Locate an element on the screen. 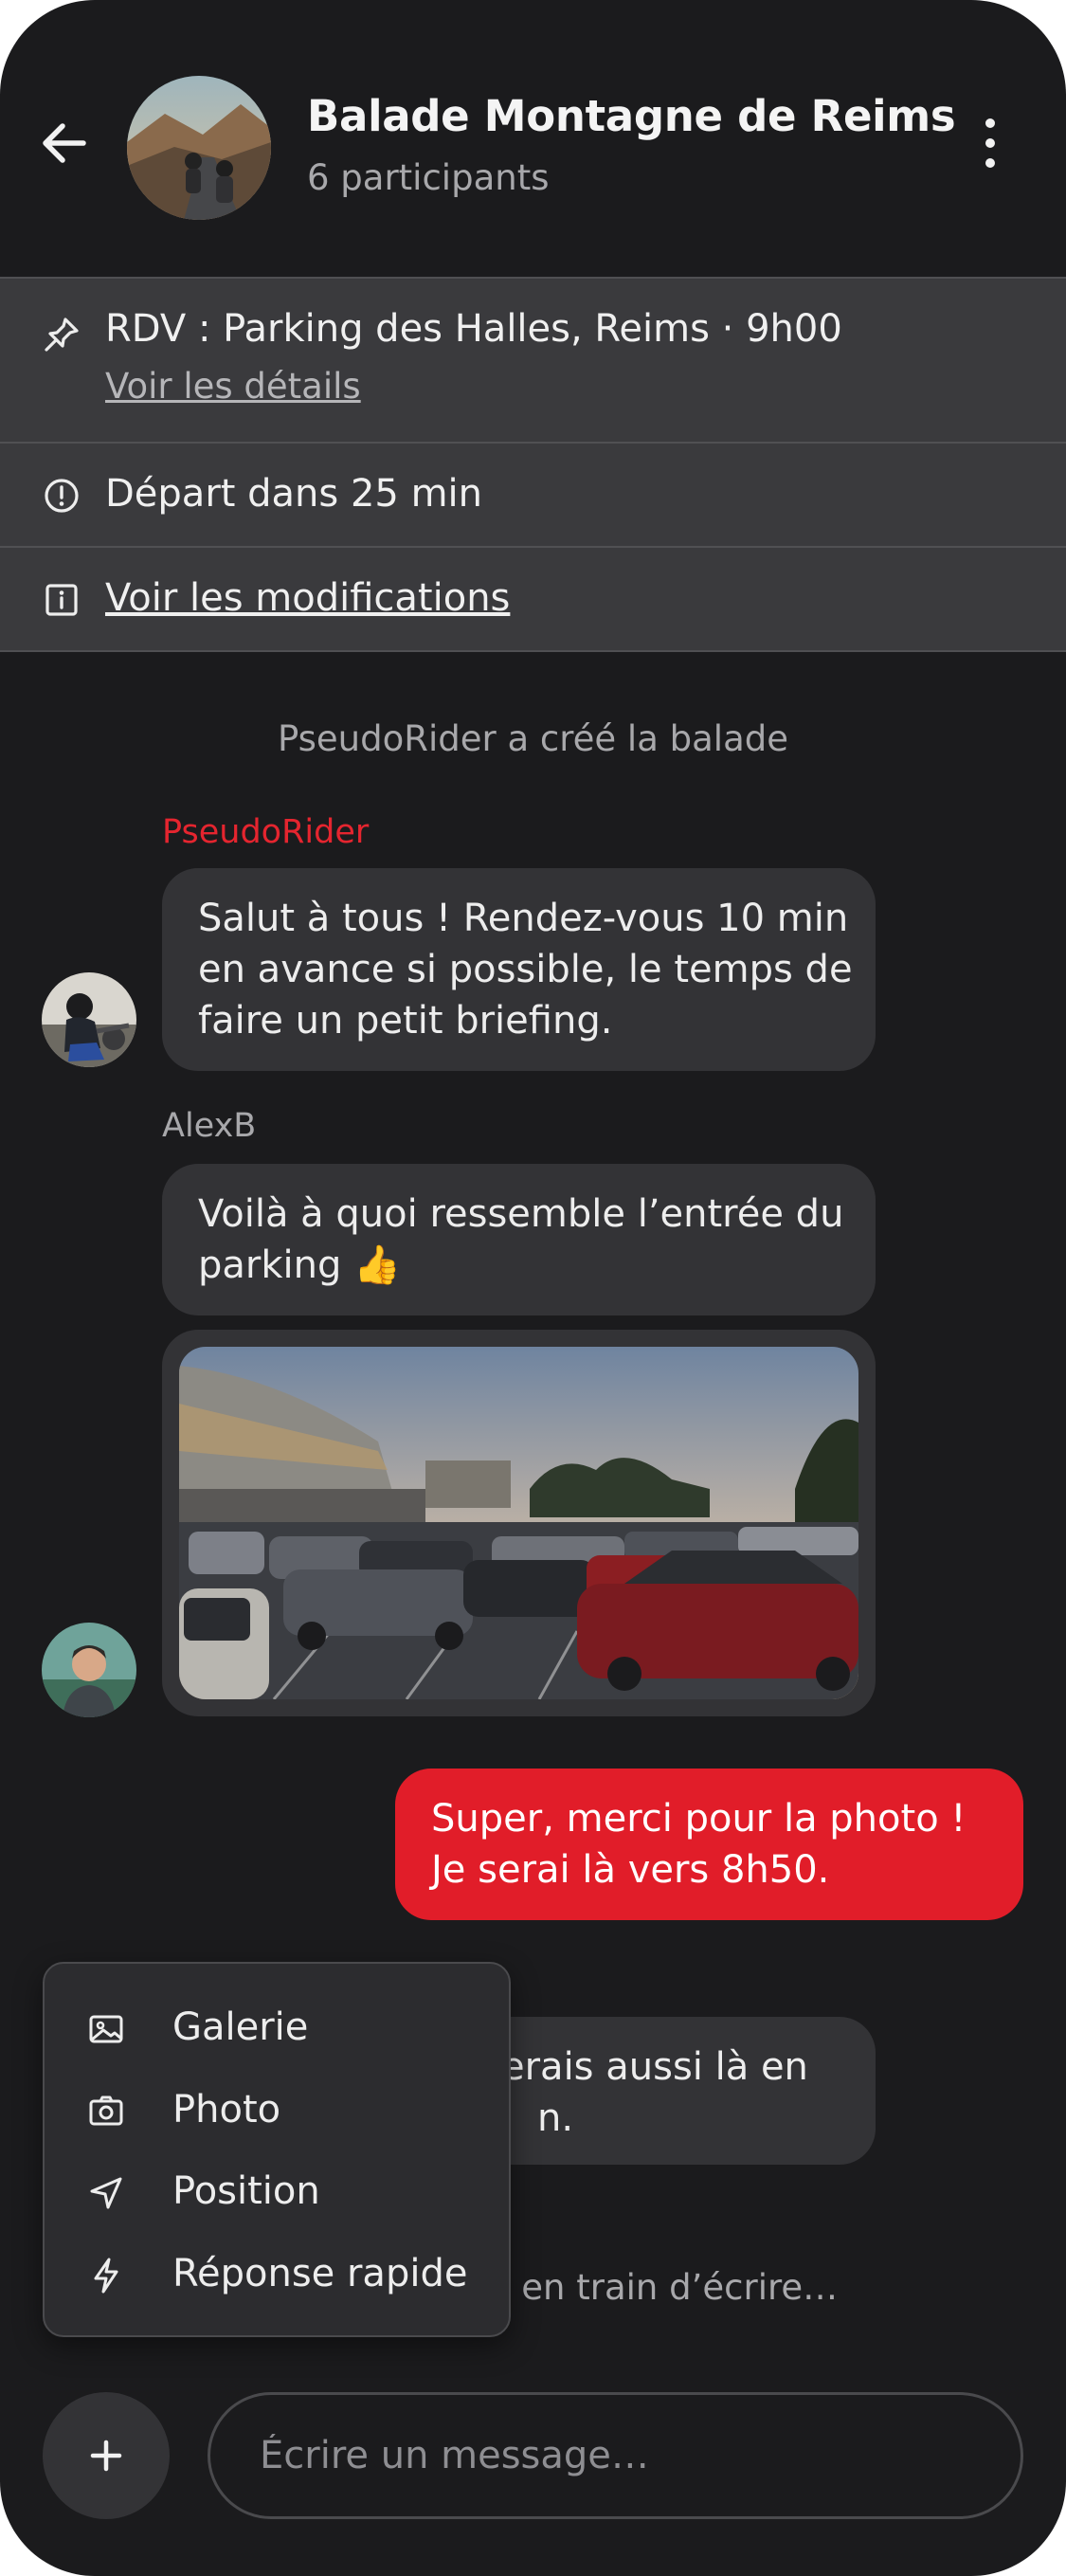 This screenshot has height=2576, width=1066. image-icon is located at coordinates (106, 2029).